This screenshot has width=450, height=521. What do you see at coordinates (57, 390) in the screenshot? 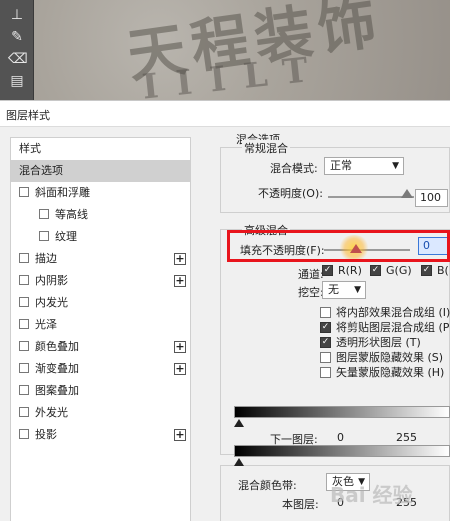
I see `style-item-label: 图案叠加` at bounding box center [57, 390].